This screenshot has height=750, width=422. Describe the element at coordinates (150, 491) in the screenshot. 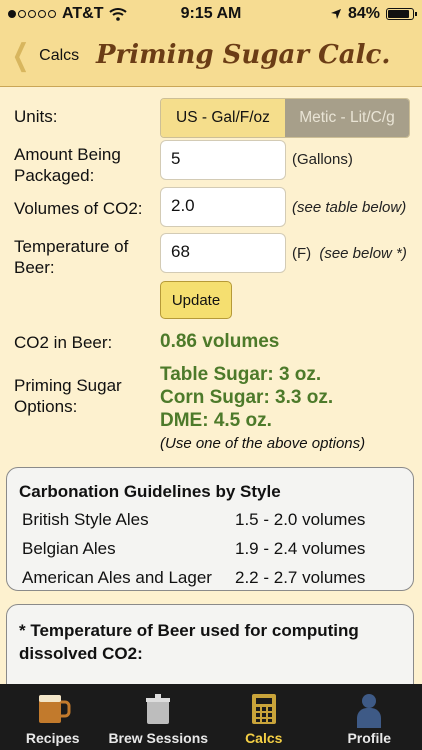

I see `guidelines-title: Carbonation Guidelines by Style` at that location.